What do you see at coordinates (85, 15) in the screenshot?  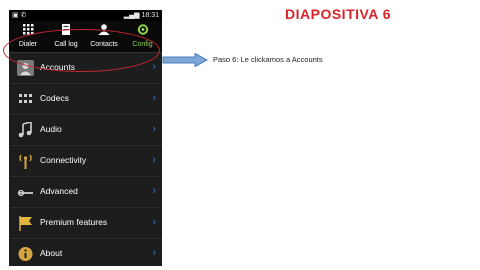 I see `status-bar: ▣ ✆ ▂▄▆ 18:31` at bounding box center [85, 15].